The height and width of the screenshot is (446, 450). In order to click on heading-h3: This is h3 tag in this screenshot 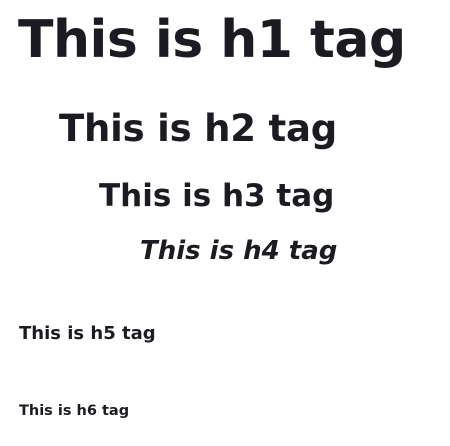, I will do `click(217, 196)`.